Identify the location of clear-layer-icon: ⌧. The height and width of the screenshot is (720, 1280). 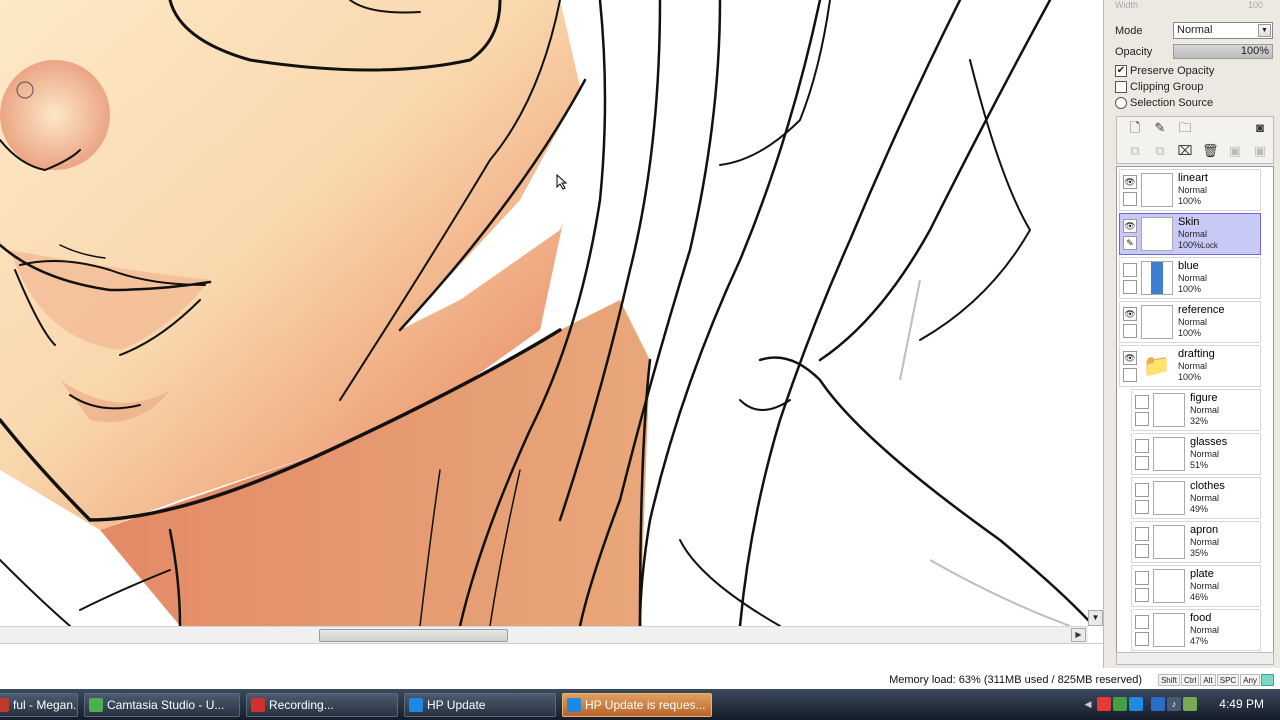
(1185, 151).